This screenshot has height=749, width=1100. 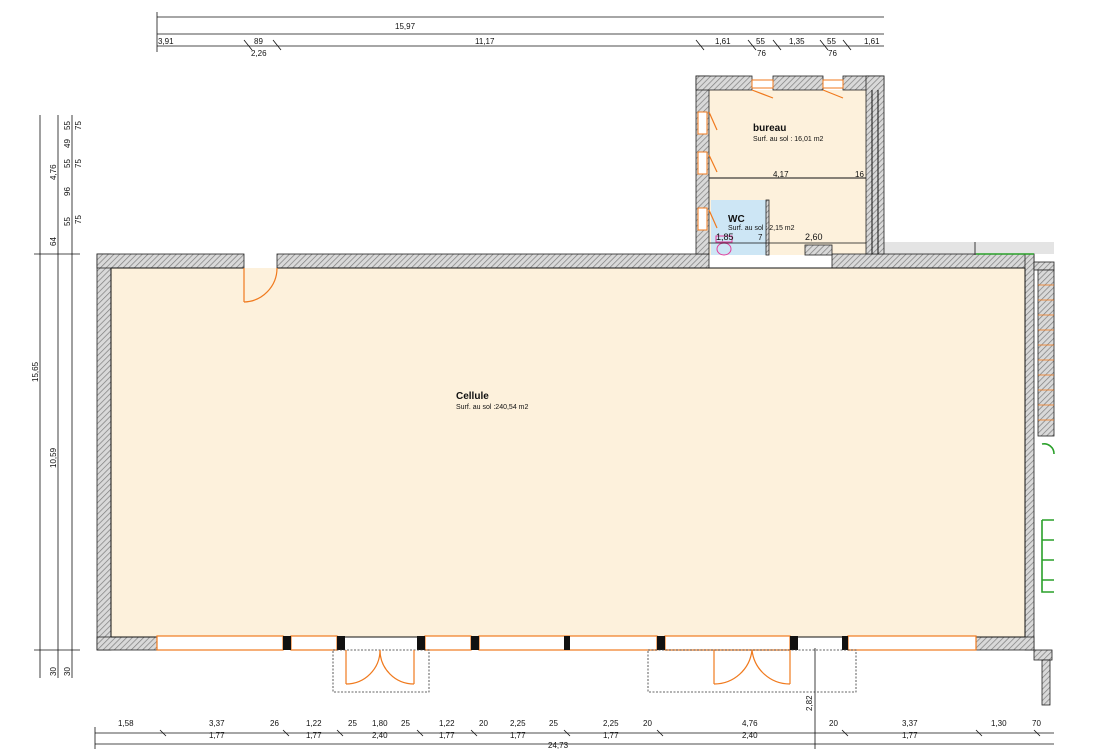 I want to click on top-dimension-3: 11,17, so click(x=485, y=41).